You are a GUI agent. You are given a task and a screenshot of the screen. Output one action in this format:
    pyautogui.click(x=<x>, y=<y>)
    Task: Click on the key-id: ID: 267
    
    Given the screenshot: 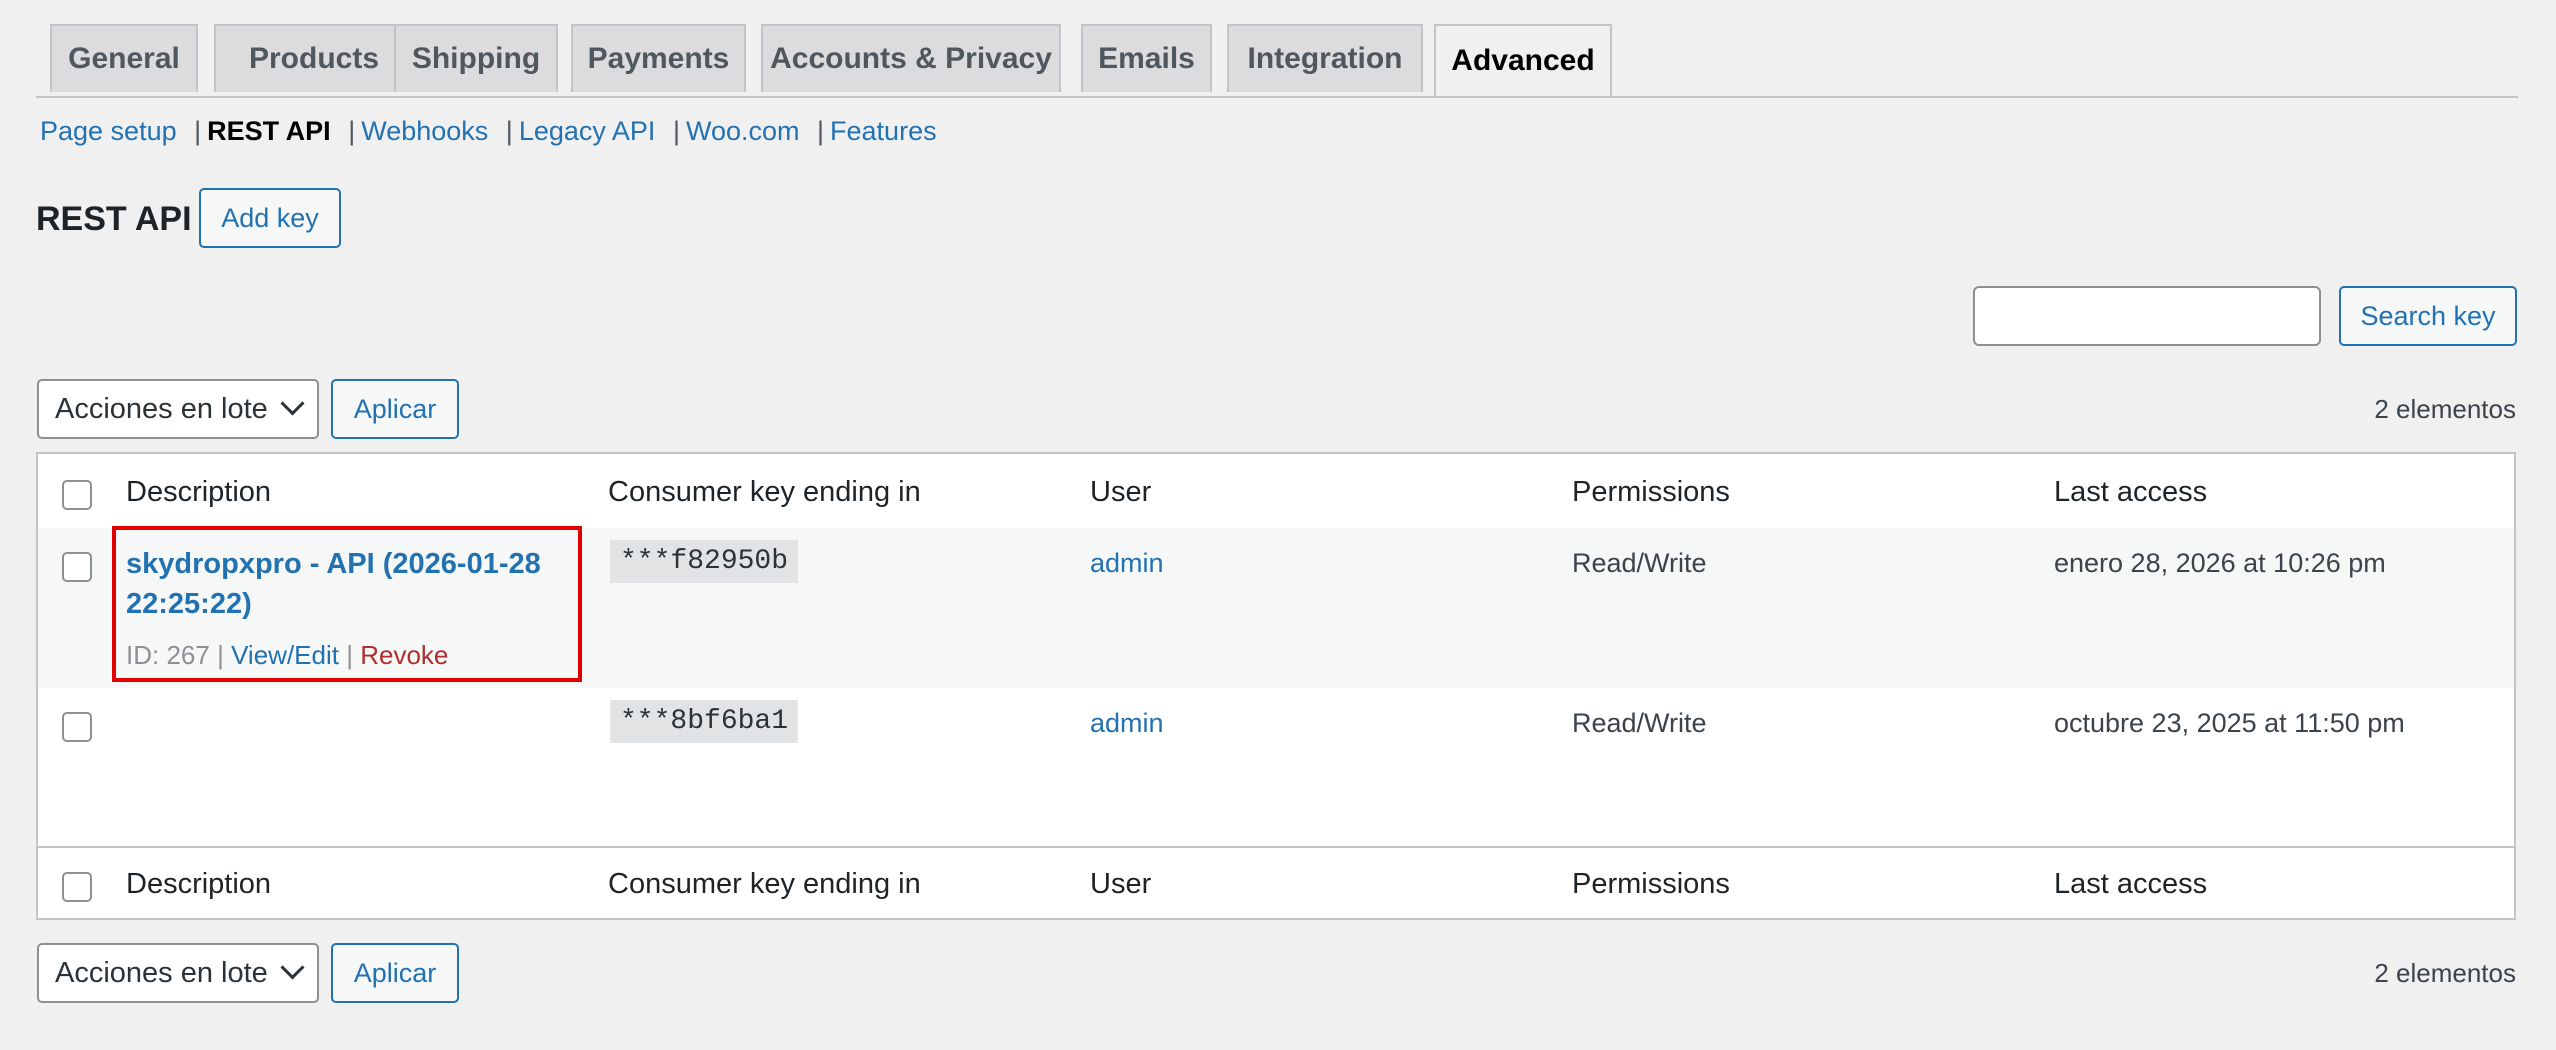 What is the action you would take?
    pyautogui.click(x=168, y=655)
    